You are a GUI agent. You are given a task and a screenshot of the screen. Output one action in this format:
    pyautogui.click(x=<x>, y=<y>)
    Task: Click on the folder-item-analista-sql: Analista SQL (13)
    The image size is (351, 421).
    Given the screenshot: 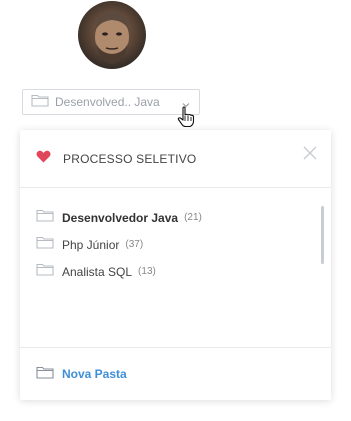 What is the action you would take?
    pyautogui.click(x=175, y=271)
    